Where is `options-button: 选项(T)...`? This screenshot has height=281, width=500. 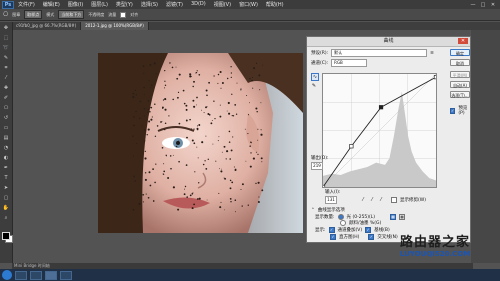 options-button: 选项(T)... is located at coordinates (460, 94).